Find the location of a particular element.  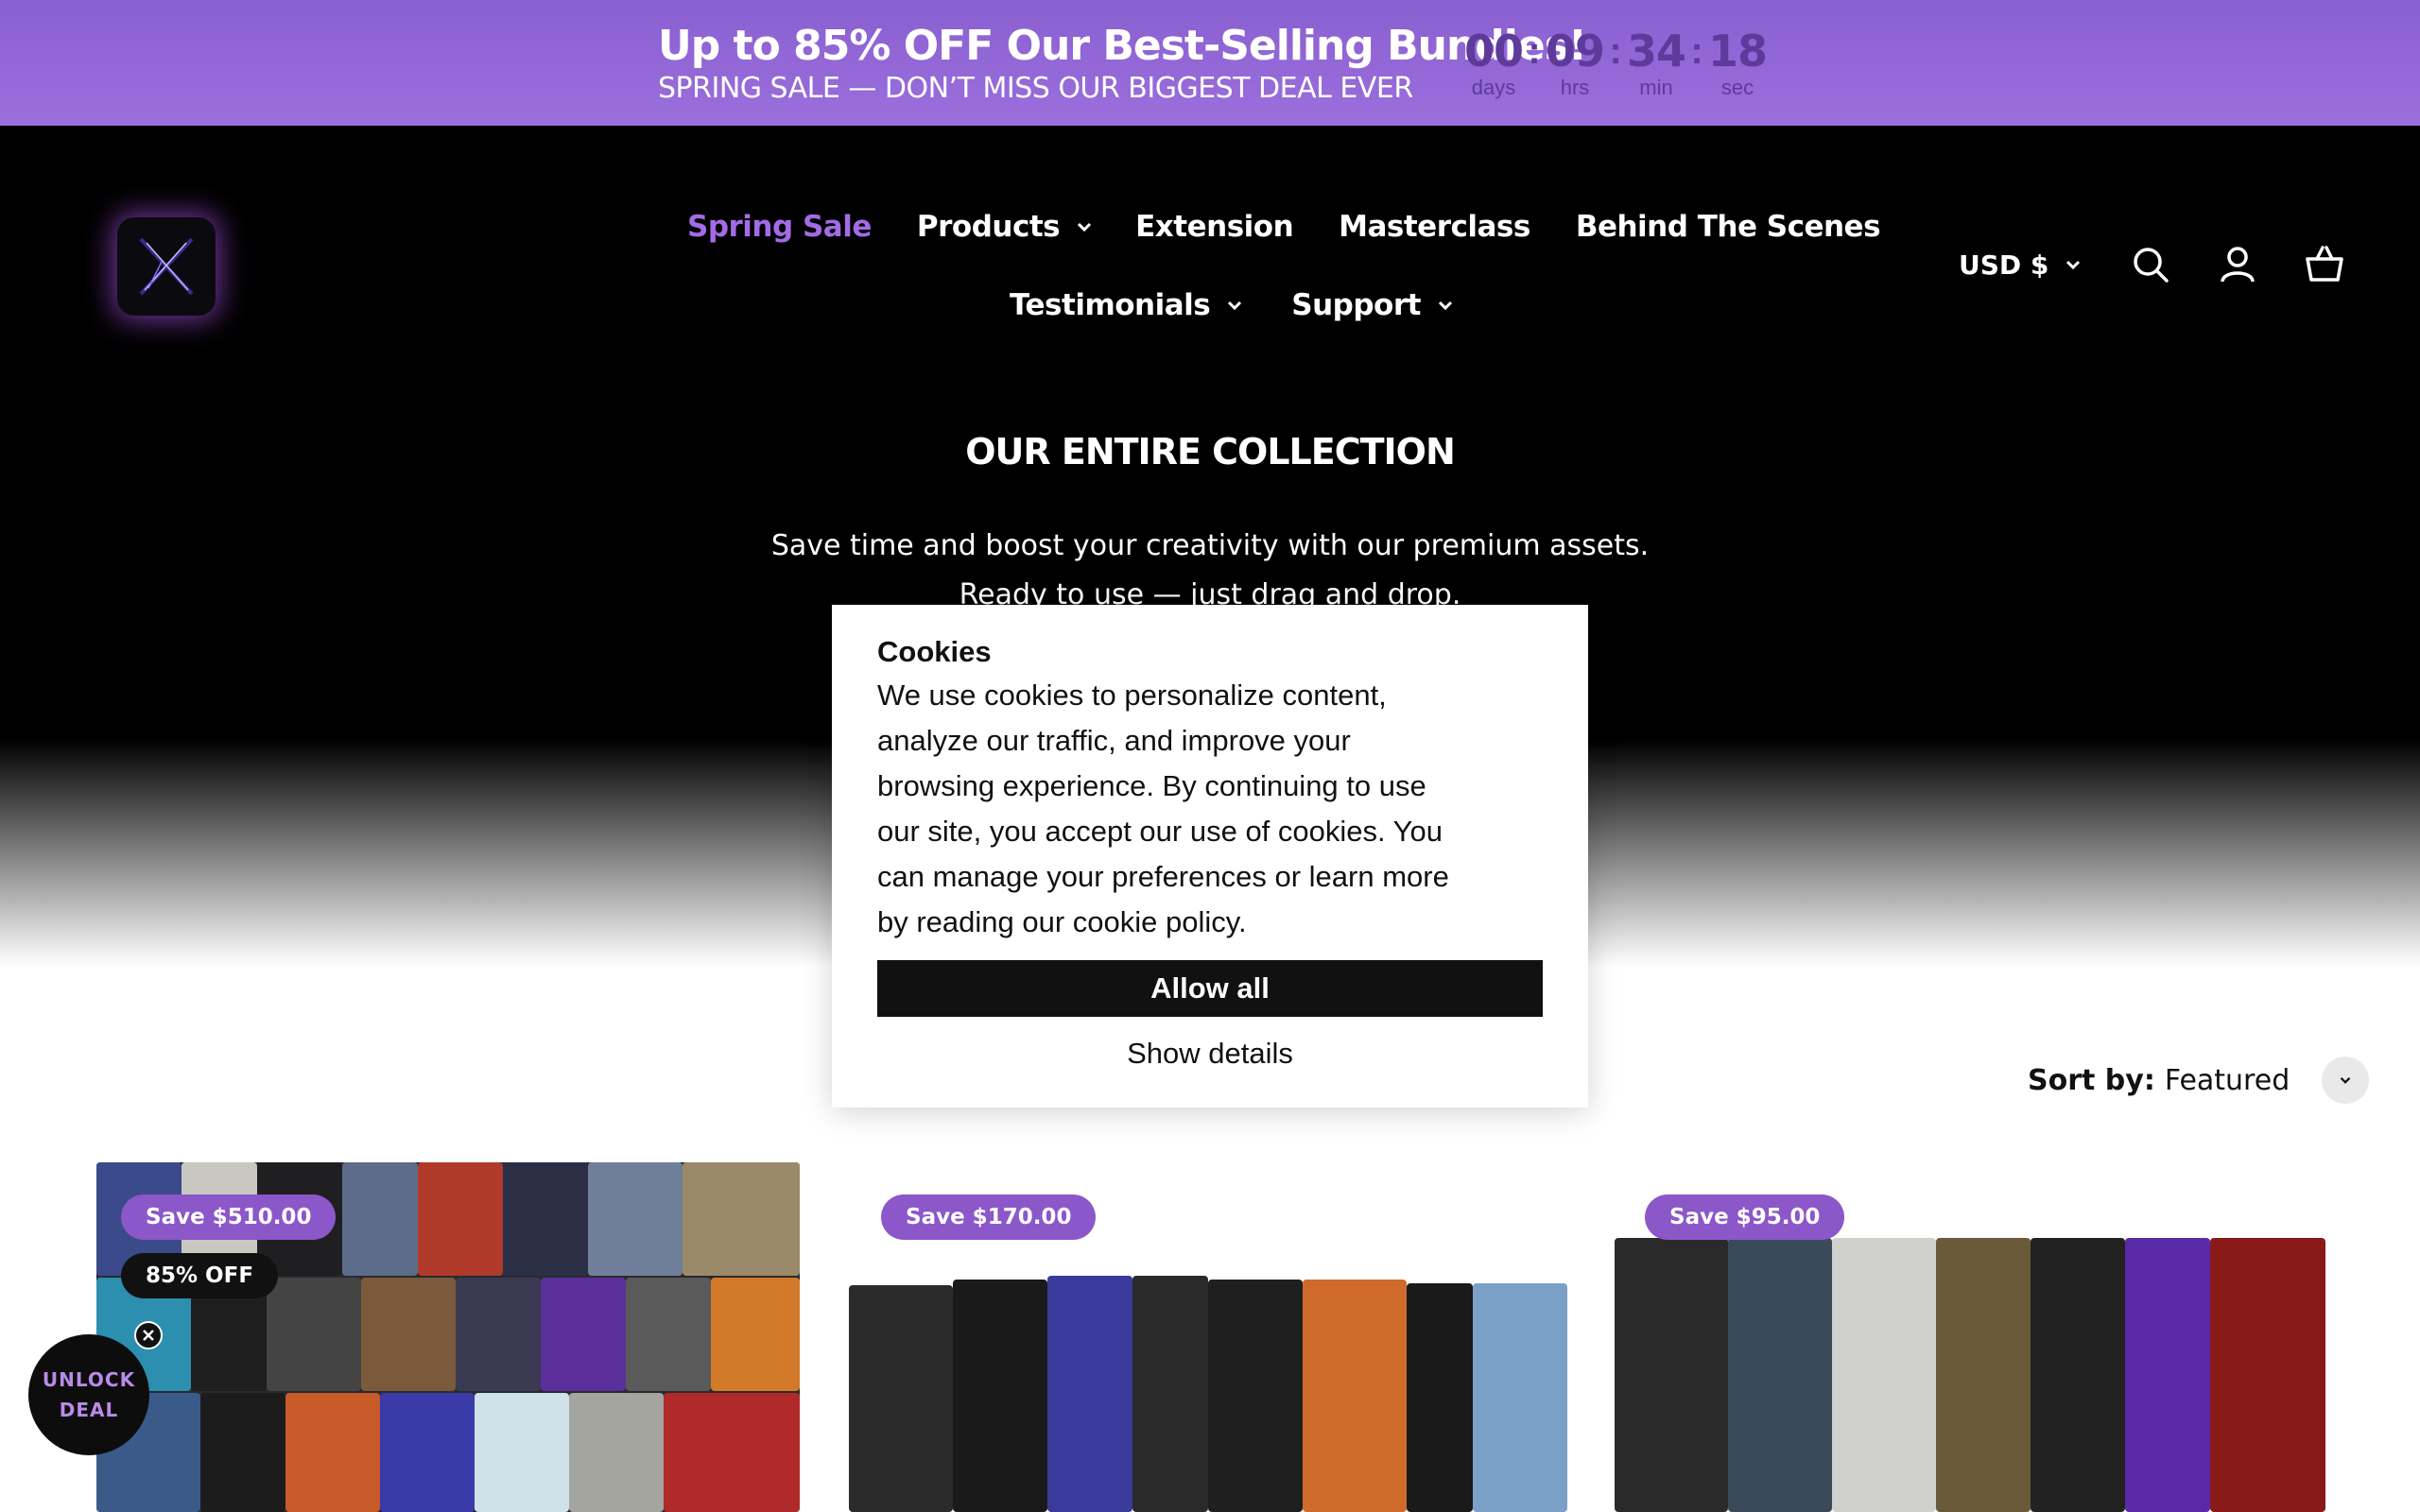

header-actions: USD $ is located at coordinates (2152, 264).